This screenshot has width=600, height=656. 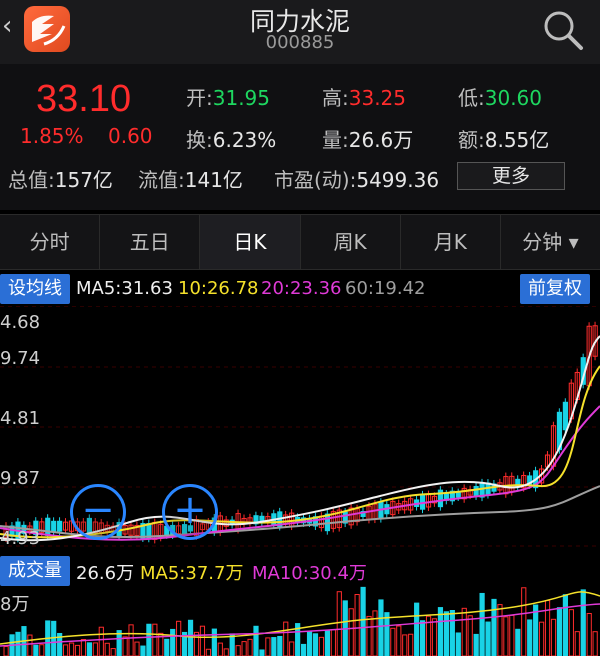 I want to click on tab-daily-k: 日K, so click(x=250, y=242).